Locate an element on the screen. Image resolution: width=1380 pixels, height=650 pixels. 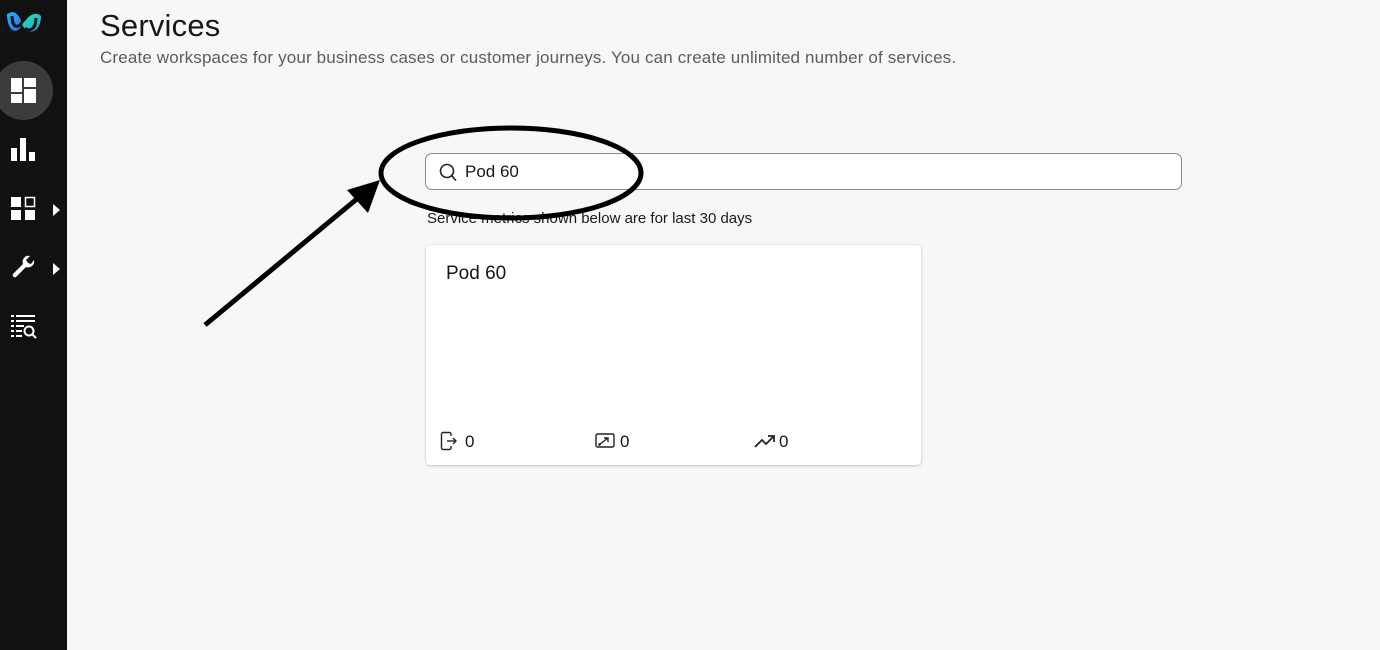
search-input is located at coordinates (815, 171).